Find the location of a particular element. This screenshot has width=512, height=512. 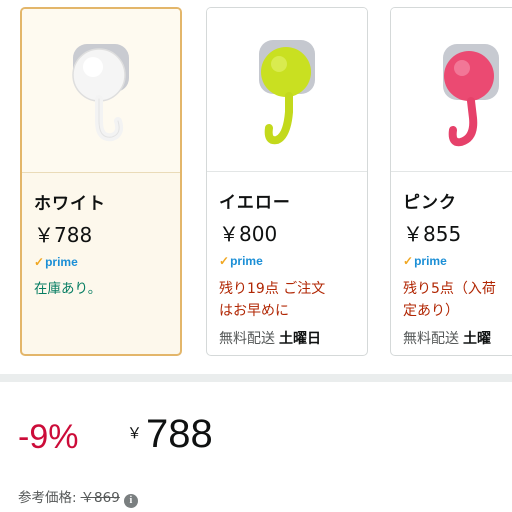

reference-price-label: 参考価格: is located at coordinates (47, 498).